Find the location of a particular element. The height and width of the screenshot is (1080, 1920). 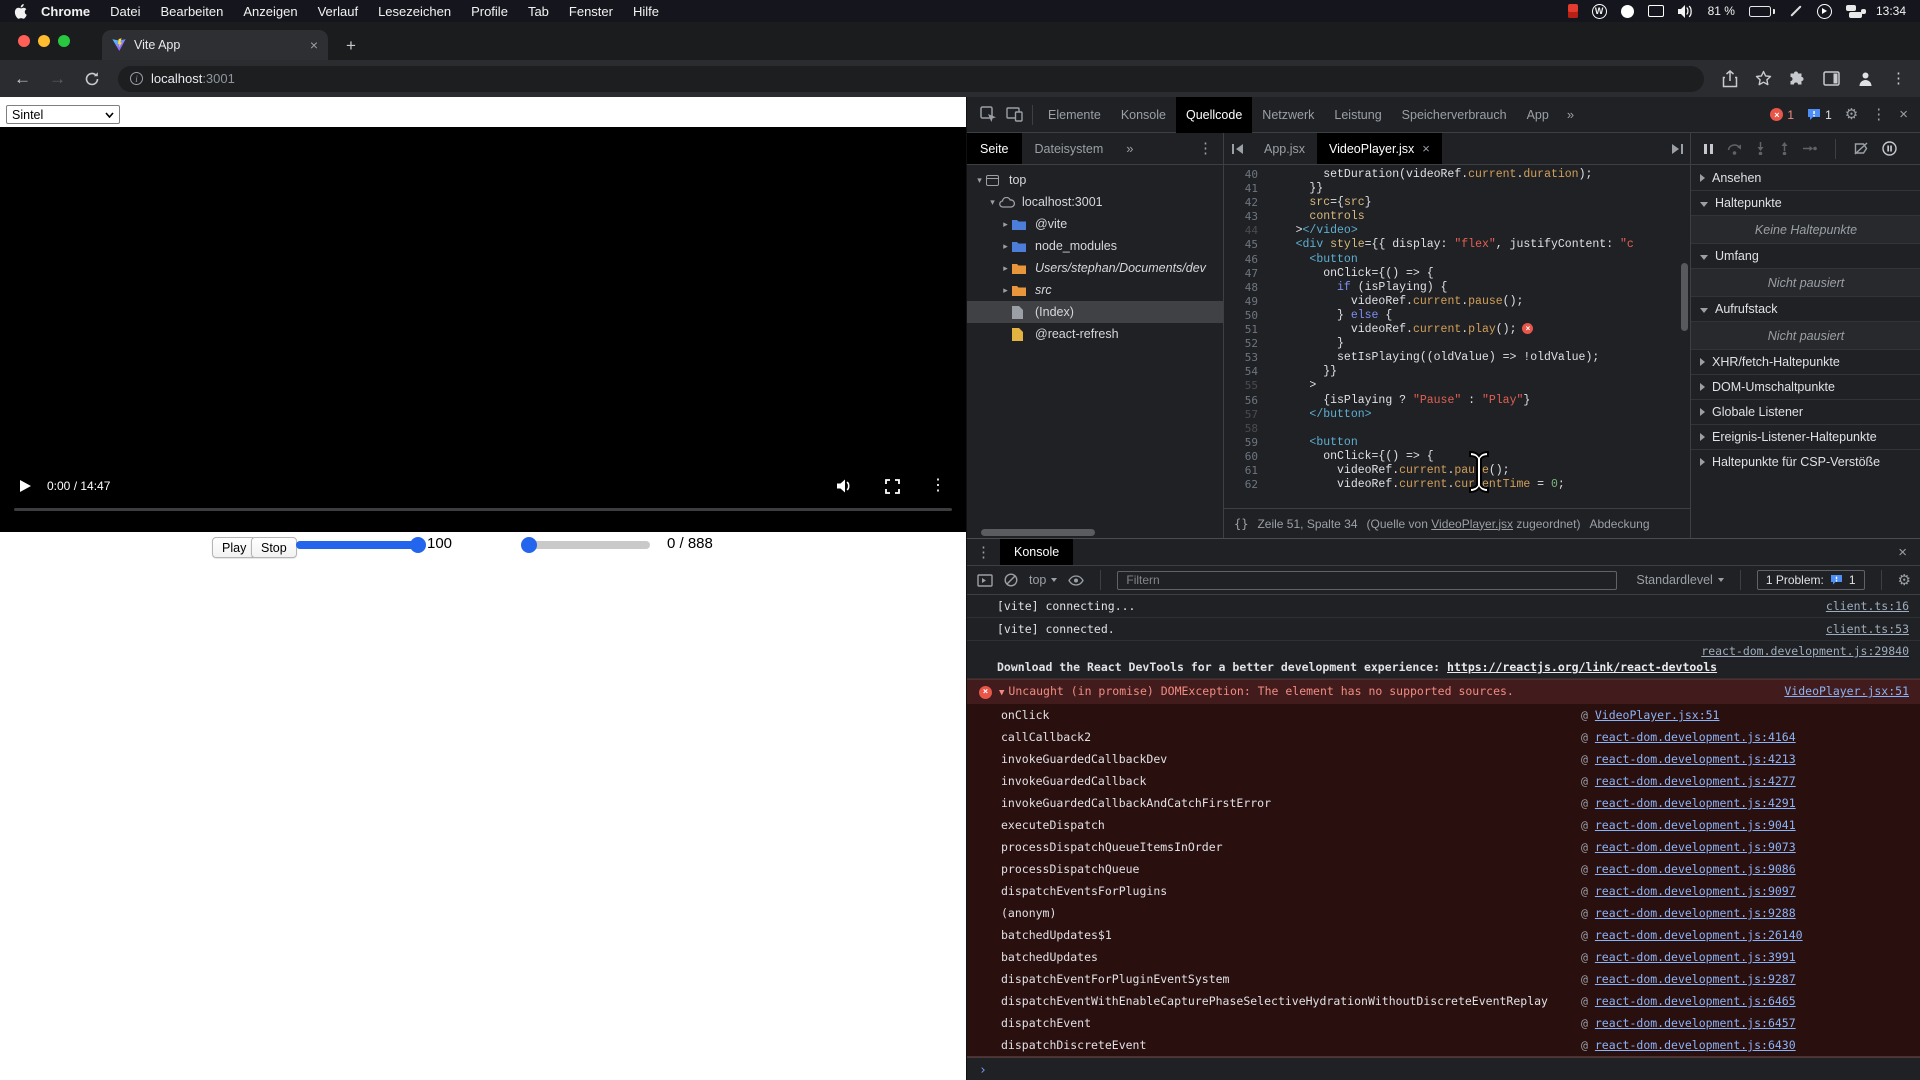

tab-dateisystem: Dateisystem is located at coordinates (1069, 148).